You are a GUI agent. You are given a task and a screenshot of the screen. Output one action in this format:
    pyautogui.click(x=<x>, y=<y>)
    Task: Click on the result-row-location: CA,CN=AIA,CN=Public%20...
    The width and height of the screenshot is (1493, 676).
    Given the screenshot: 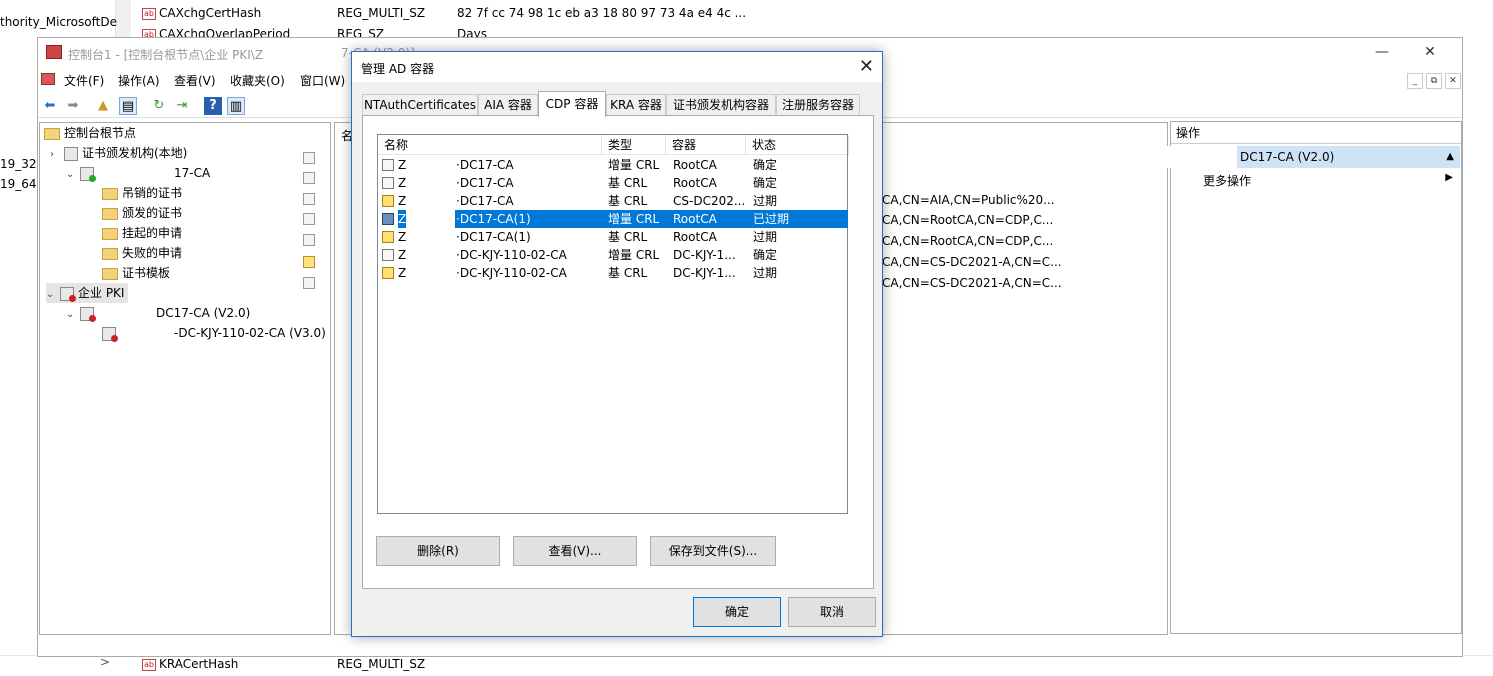 What is the action you would take?
    pyautogui.click(x=968, y=200)
    